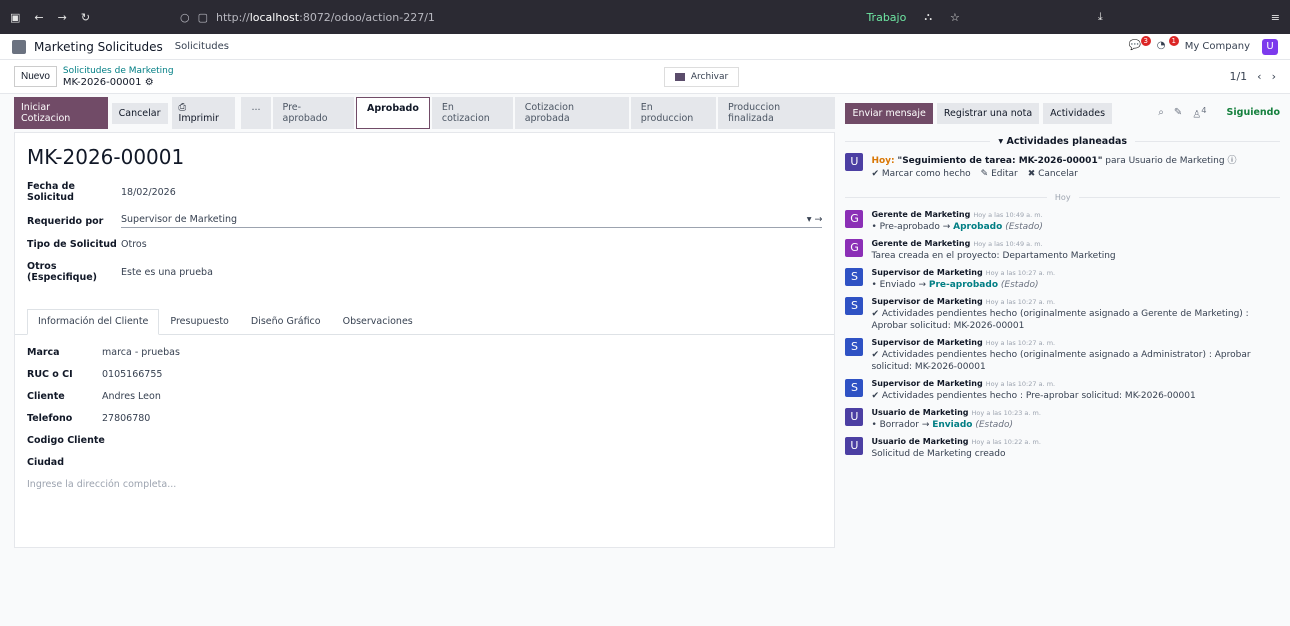 The height and width of the screenshot is (626, 1290). What do you see at coordinates (1252, 76) in the screenshot?
I see `pager: 1/1 ‹ ›` at bounding box center [1252, 76].